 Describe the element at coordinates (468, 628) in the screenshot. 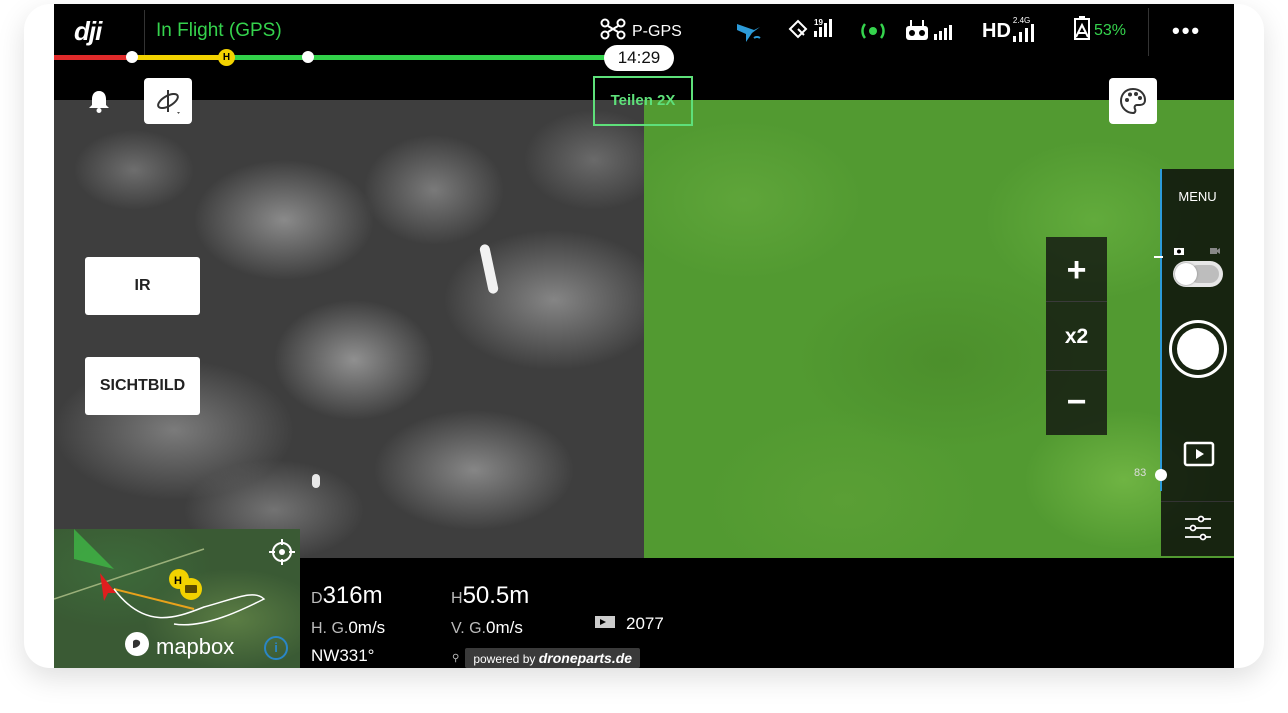

I see `vertical-speed-prefix: V. G.` at that location.